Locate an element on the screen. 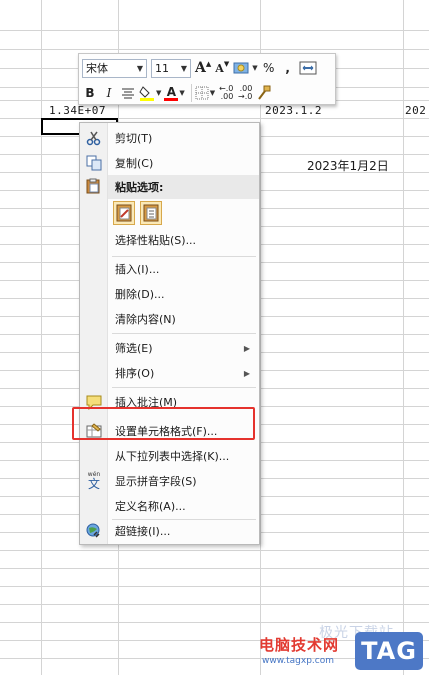 This screenshot has width=429, height=675. font-name-combo: 宋体 ▼ is located at coordinates (114, 68).